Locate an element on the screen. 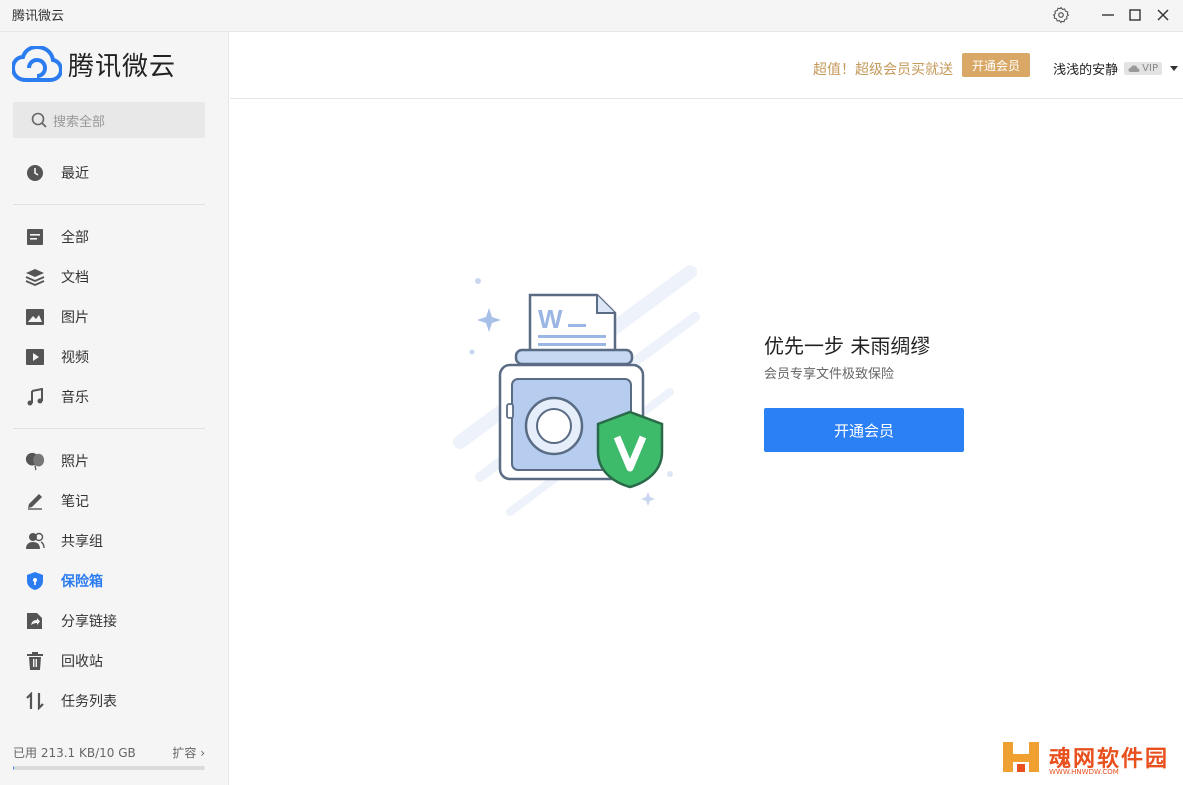 The width and height of the screenshot is (1183, 785). close-icon is located at coordinates (1163, 15).